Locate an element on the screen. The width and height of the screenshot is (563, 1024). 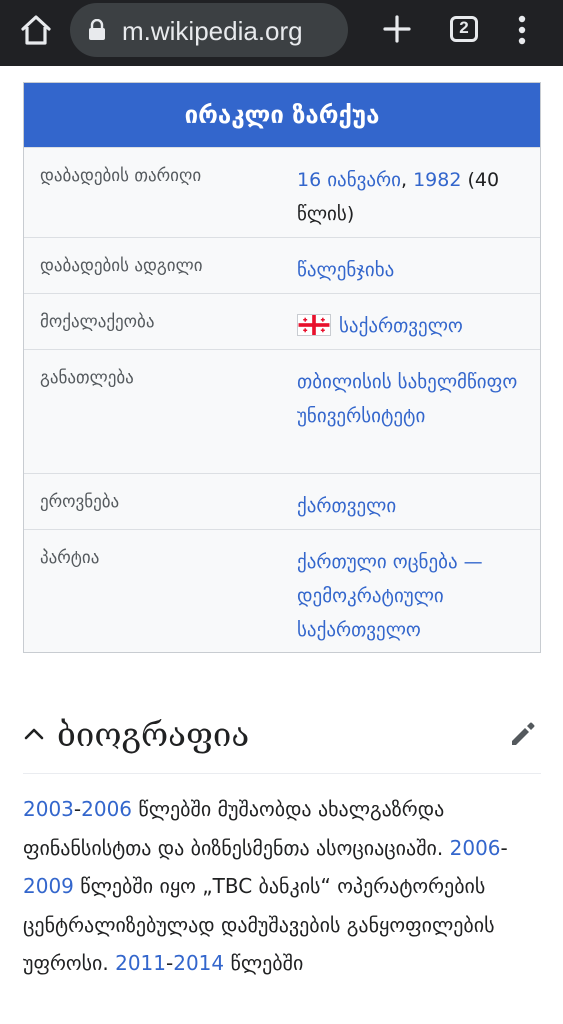
year-link: 2014 is located at coordinates (198, 963).